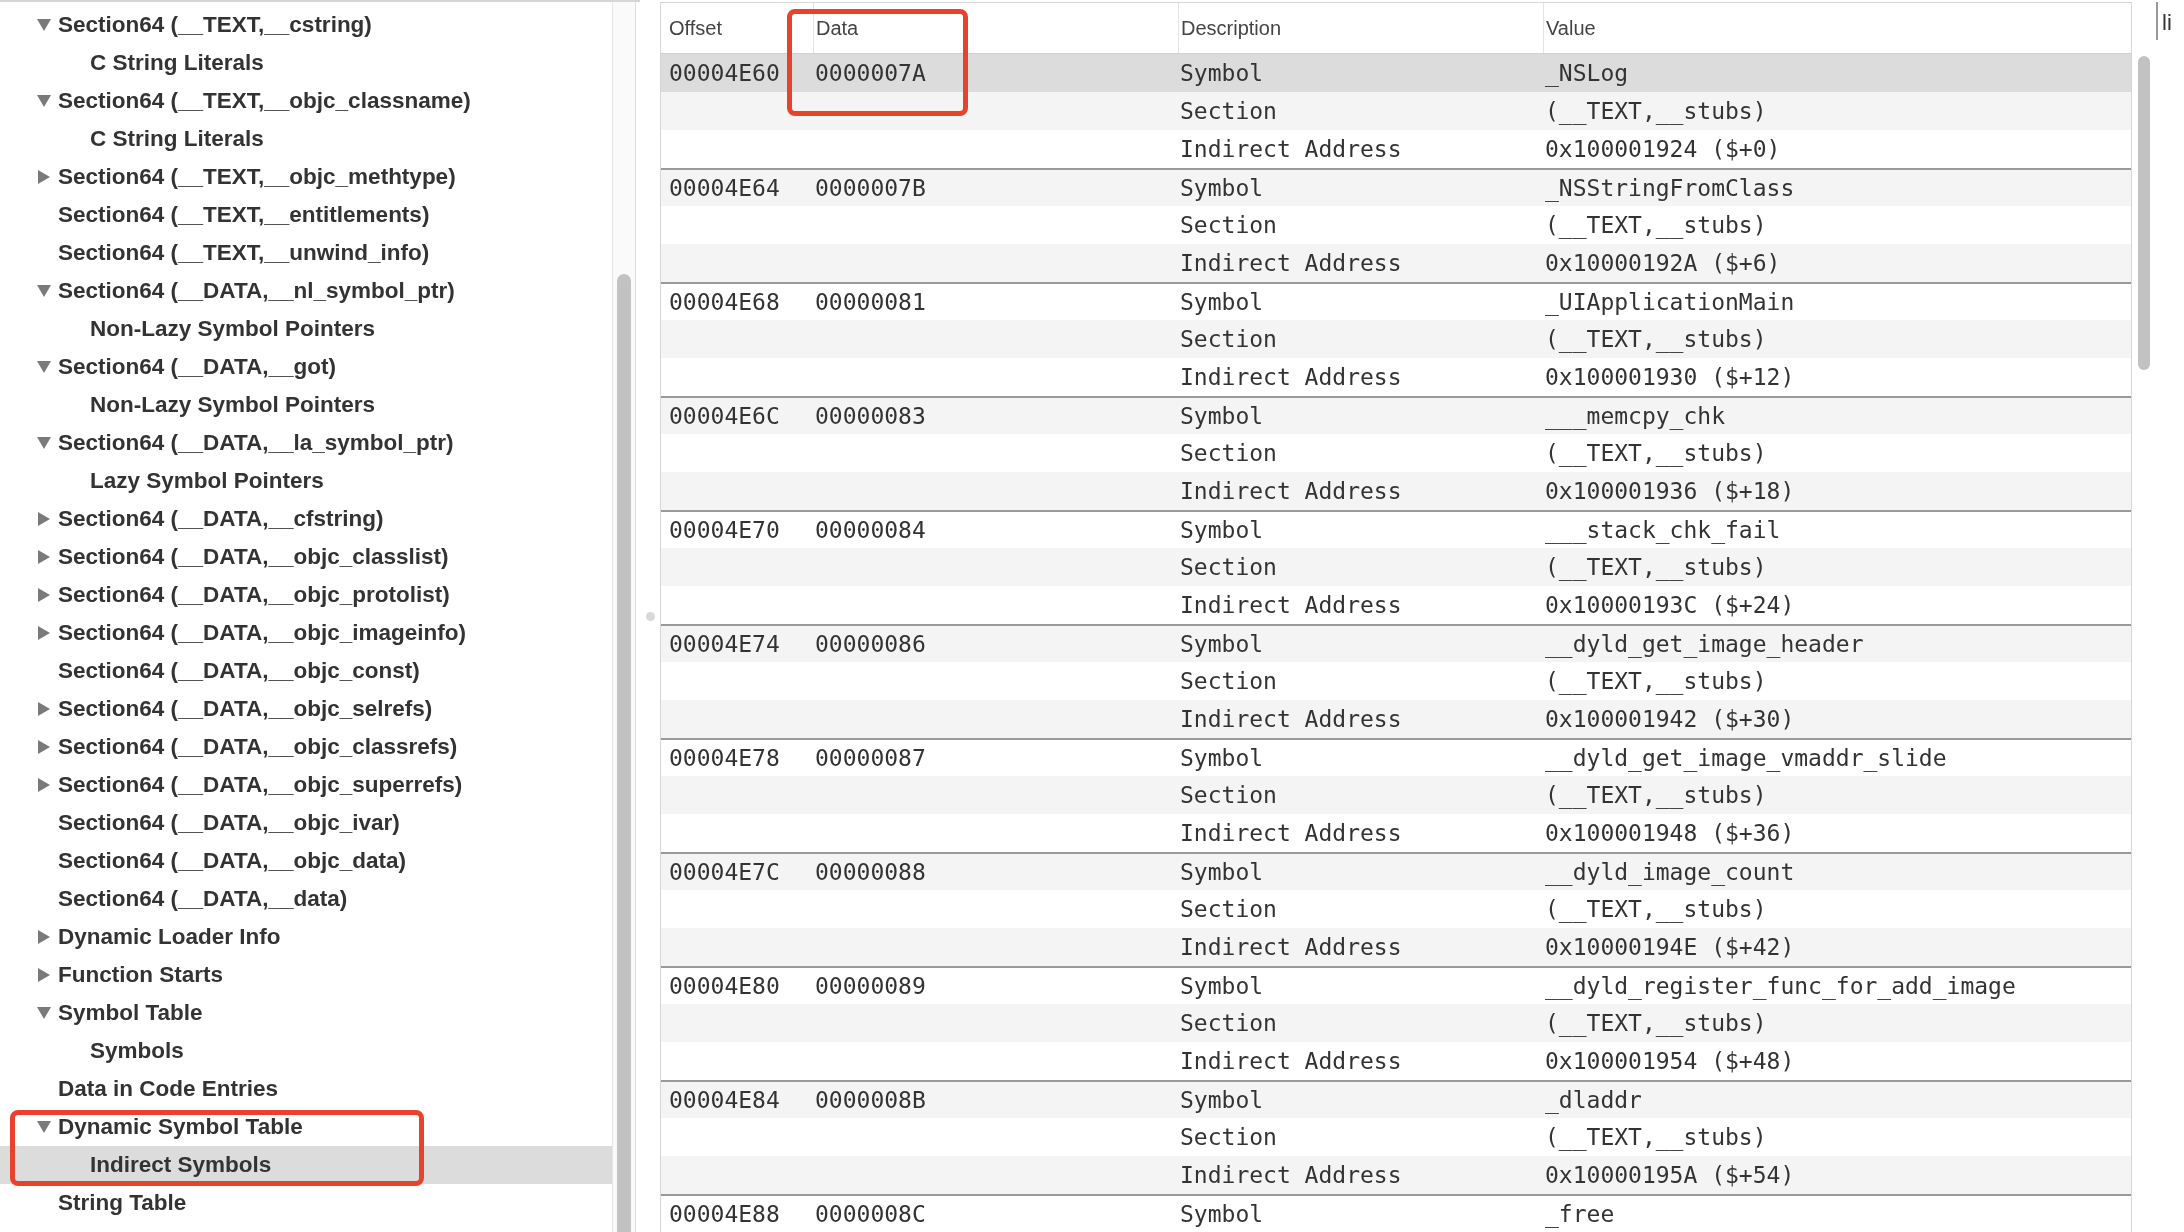  What do you see at coordinates (1396, 187) in the screenshot?
I see `table-row: 00004E64 0000007B Symbol _NSStringFromClass` at bounding box center [1396, 187].